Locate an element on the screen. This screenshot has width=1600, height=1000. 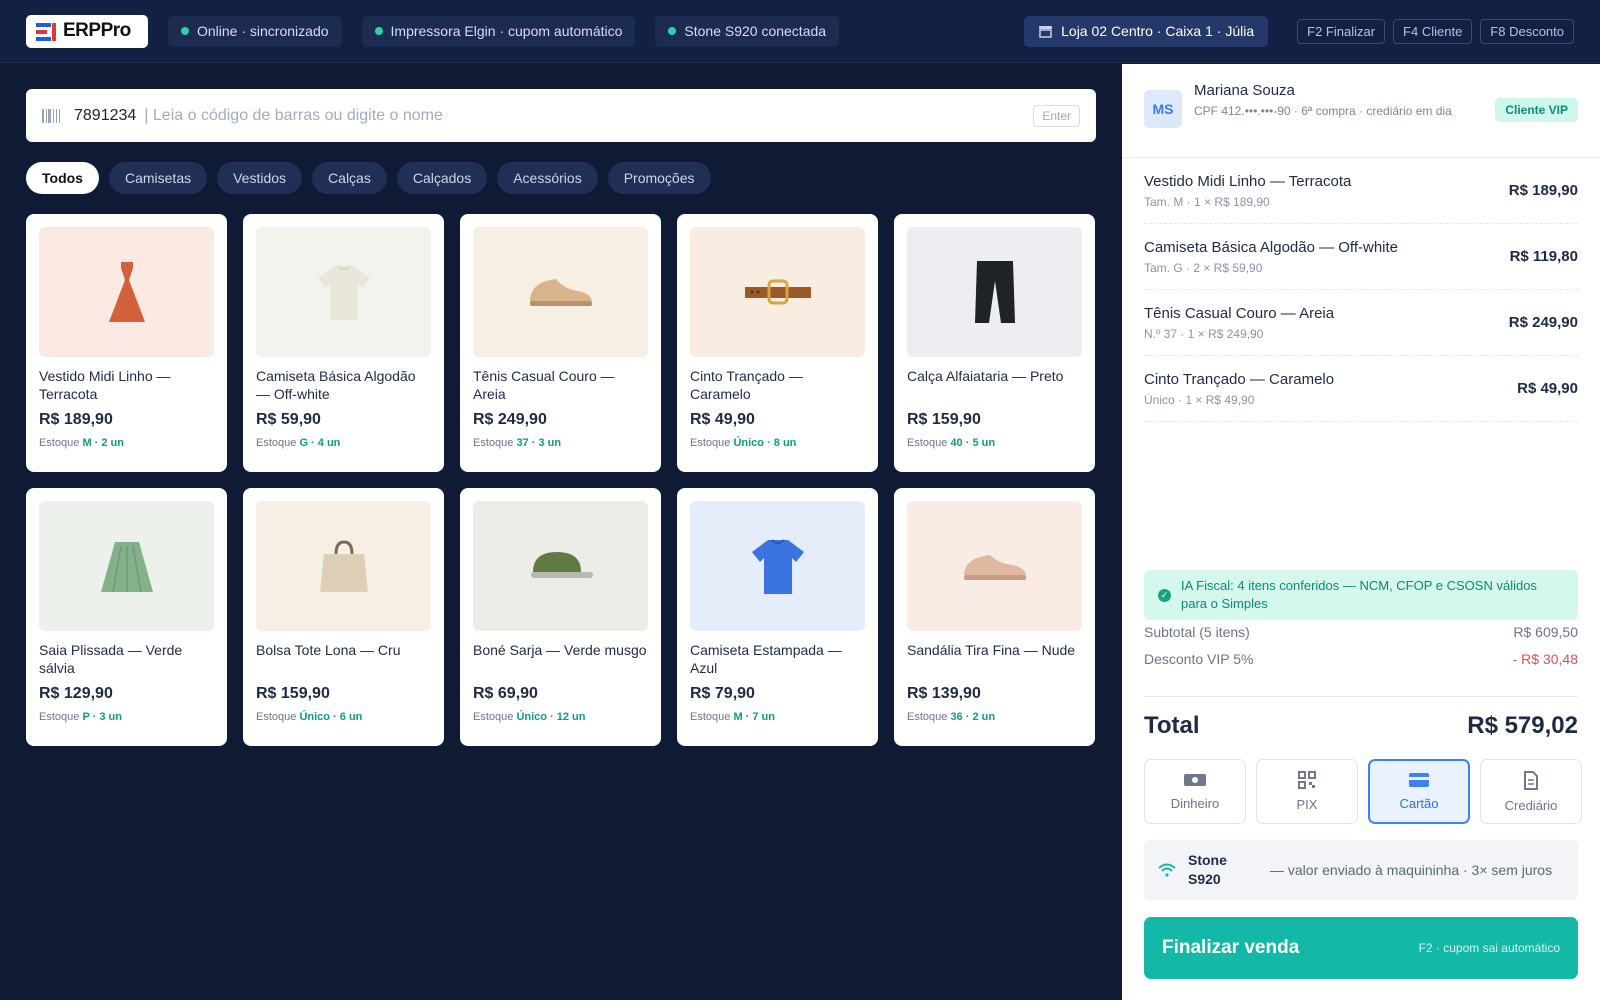
shortcut-discount: F8 Desconto is located at coordinates (1527, 31).